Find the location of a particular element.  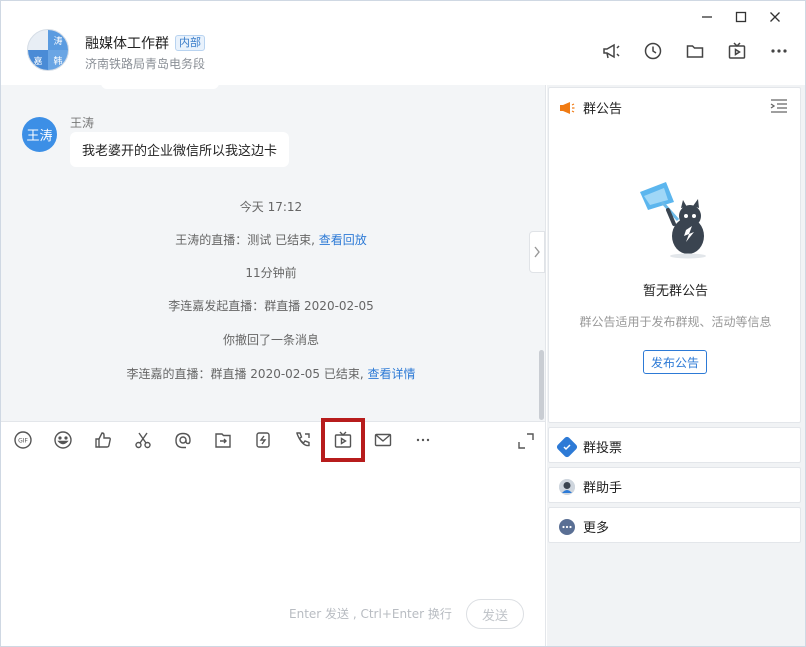

vote-row: 群投票 is located at coordinates (589, 446).